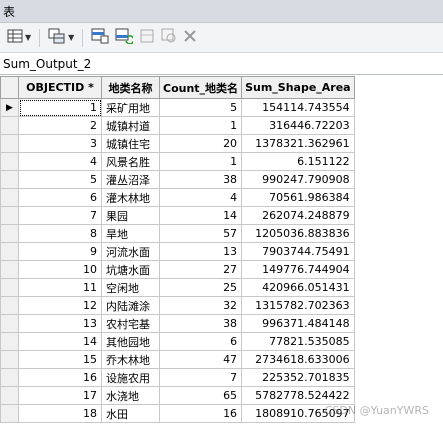 The height and width of the screenshot is (425, 443). What do you see at coordinates (130, 395) in the screenshot?
I see `cell-land-type: 水浇地` at bounding box center [130, 395].